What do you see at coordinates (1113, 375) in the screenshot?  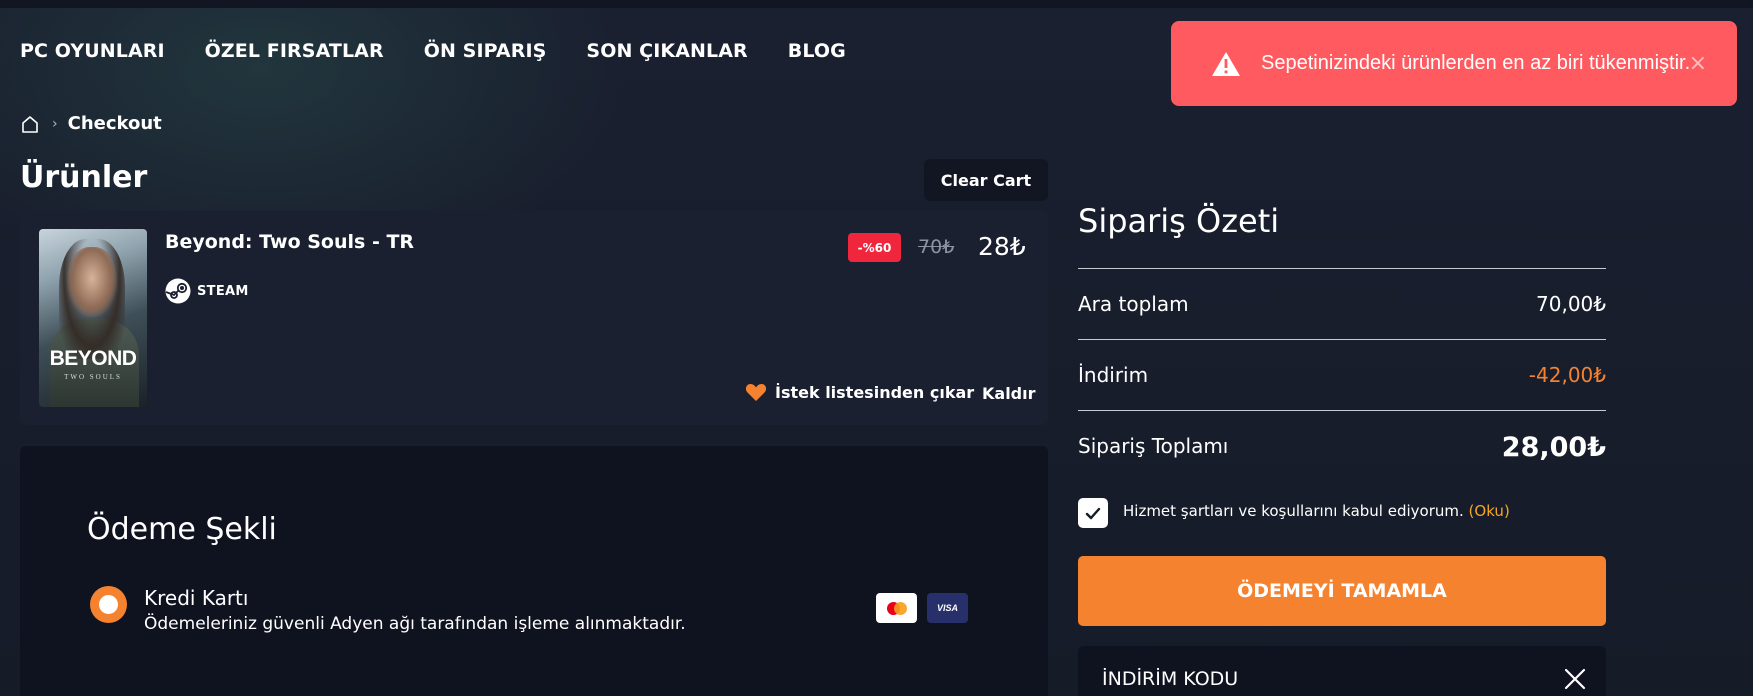 I see `discount-label: İndirim` at bounding box center [1113, 375].